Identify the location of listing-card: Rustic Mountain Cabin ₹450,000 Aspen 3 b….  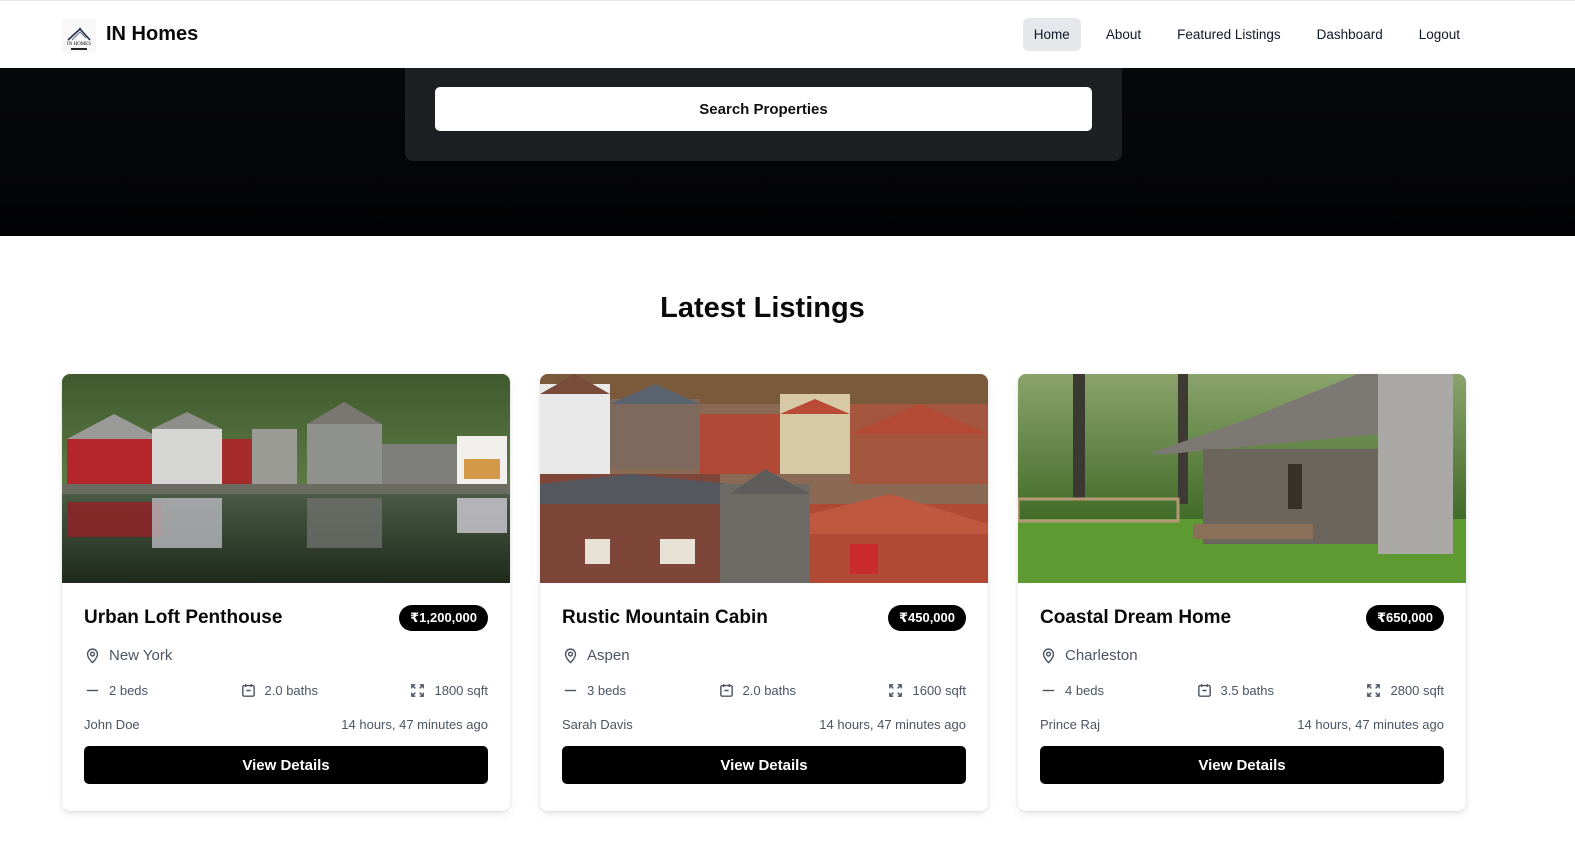
(764, 592).